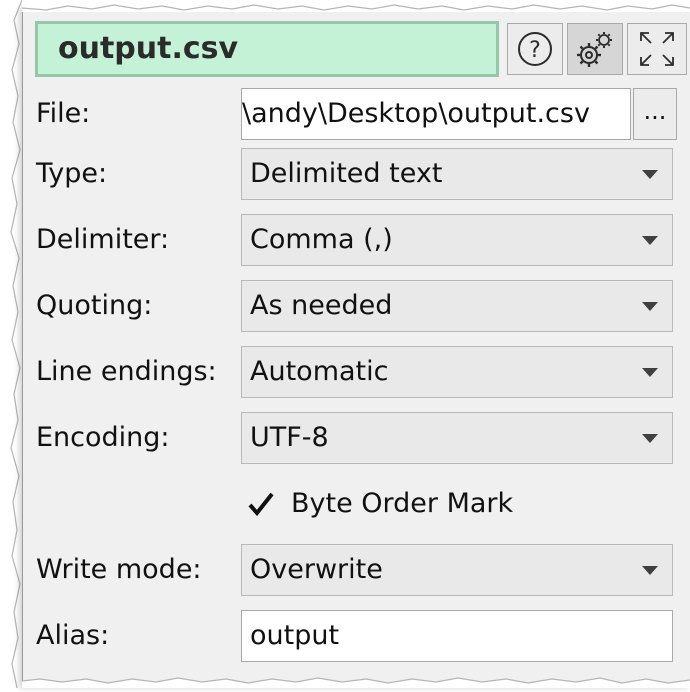  What do you see at coordinates (356, 682) in the screenshot?
I see `torn-edge-bottom` at bounding box center [356, 682].